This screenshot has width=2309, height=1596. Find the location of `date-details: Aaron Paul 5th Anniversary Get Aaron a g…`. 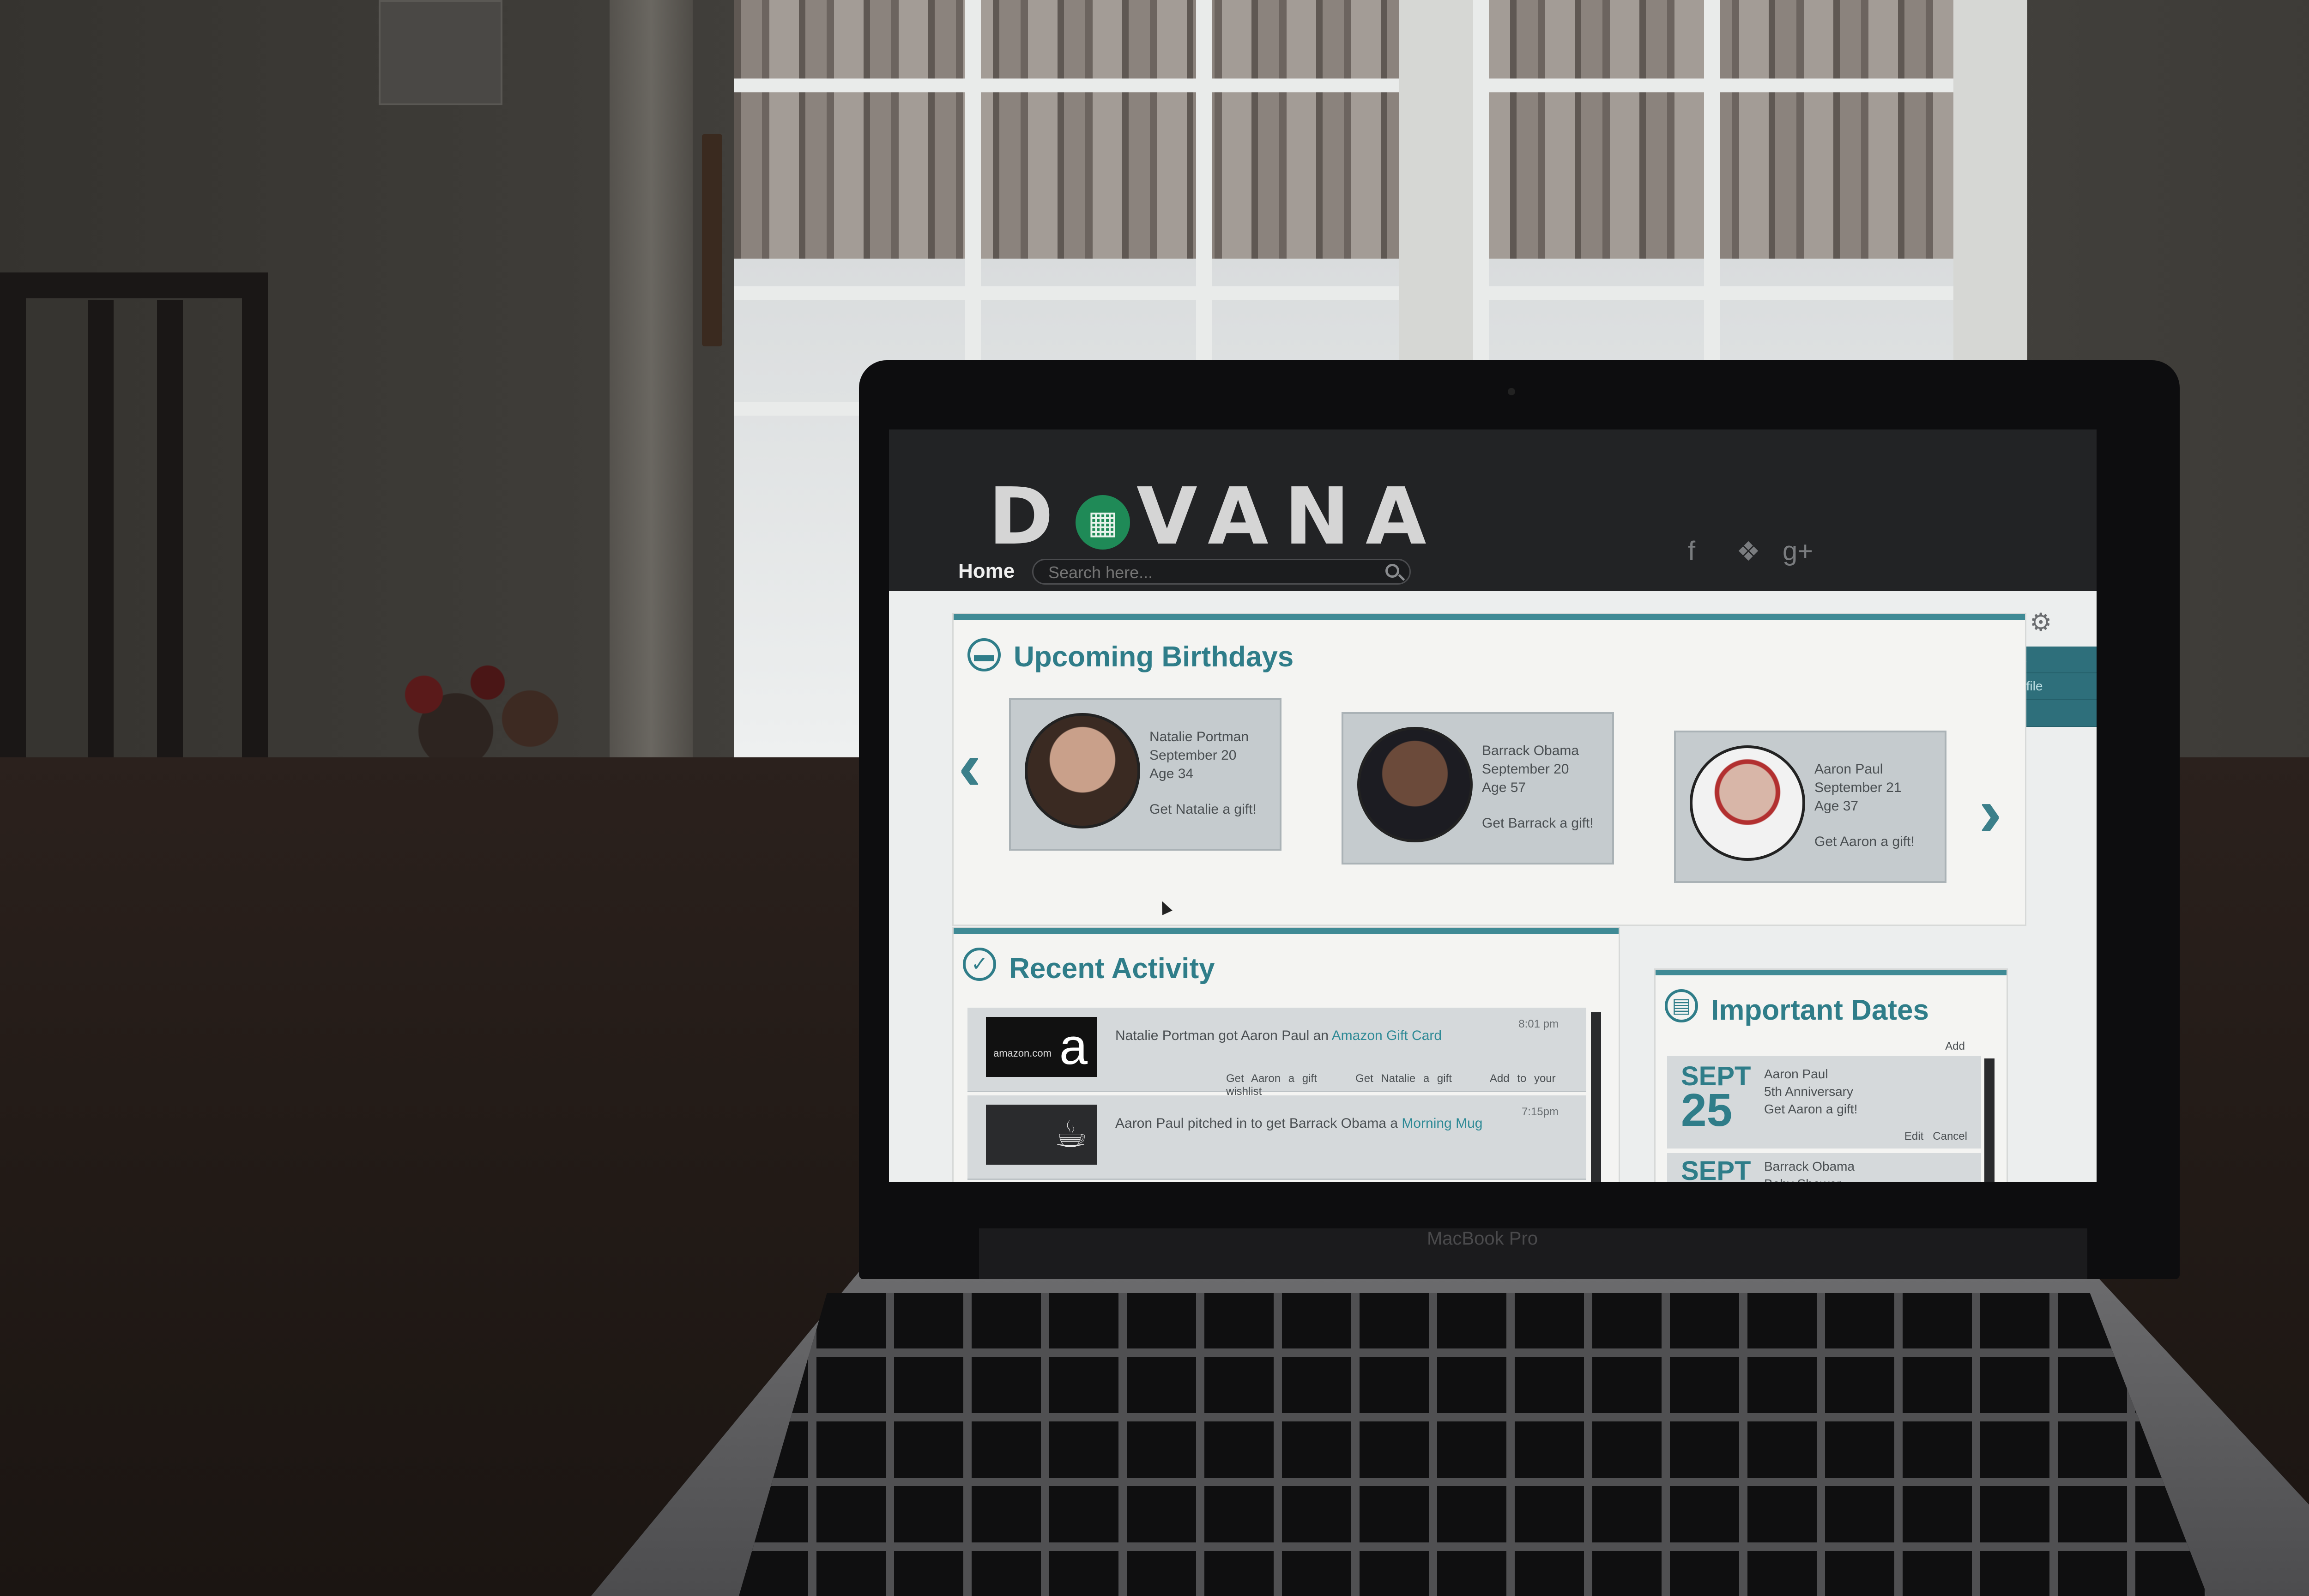

date-details: Aaron Paul 5th Anniversary Get Aaron a g… is located at coordinates (1810, 1091).